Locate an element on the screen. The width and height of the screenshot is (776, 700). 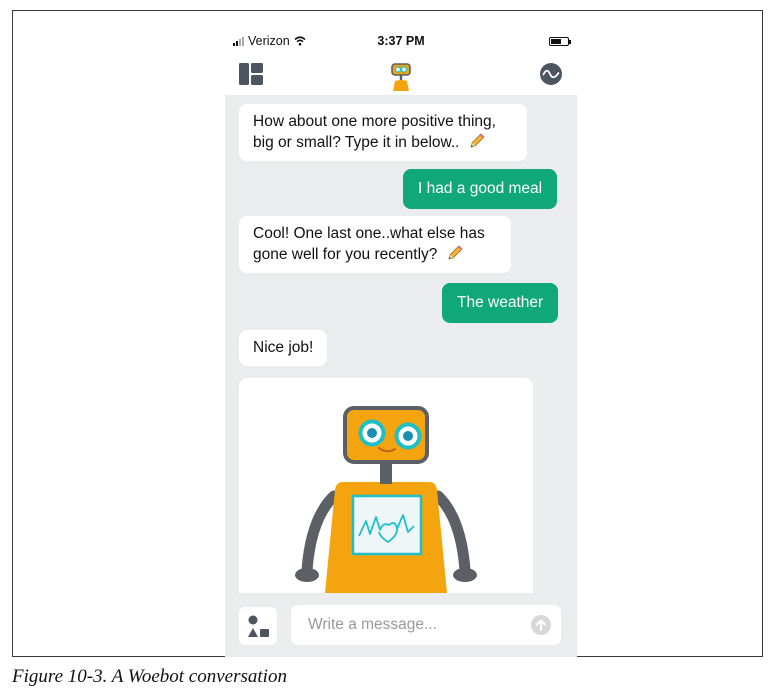
user-message: I had a good meal is located at coordinates (480, 189).